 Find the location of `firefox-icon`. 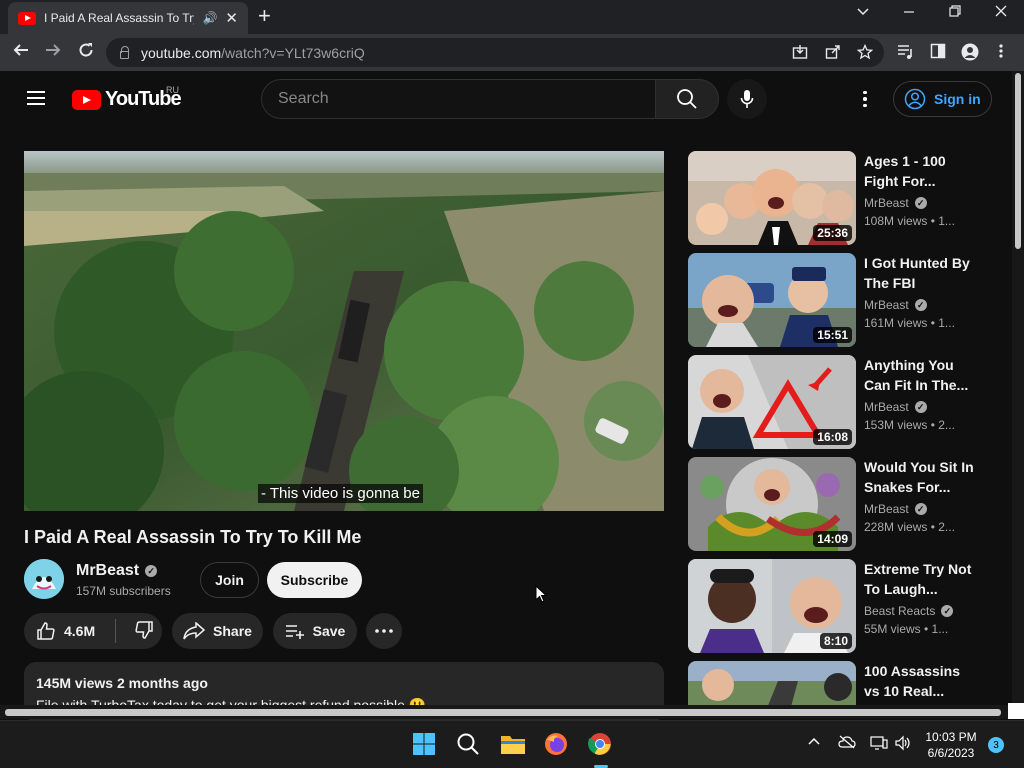

firefox-icon is located at coordinates (557, 745).